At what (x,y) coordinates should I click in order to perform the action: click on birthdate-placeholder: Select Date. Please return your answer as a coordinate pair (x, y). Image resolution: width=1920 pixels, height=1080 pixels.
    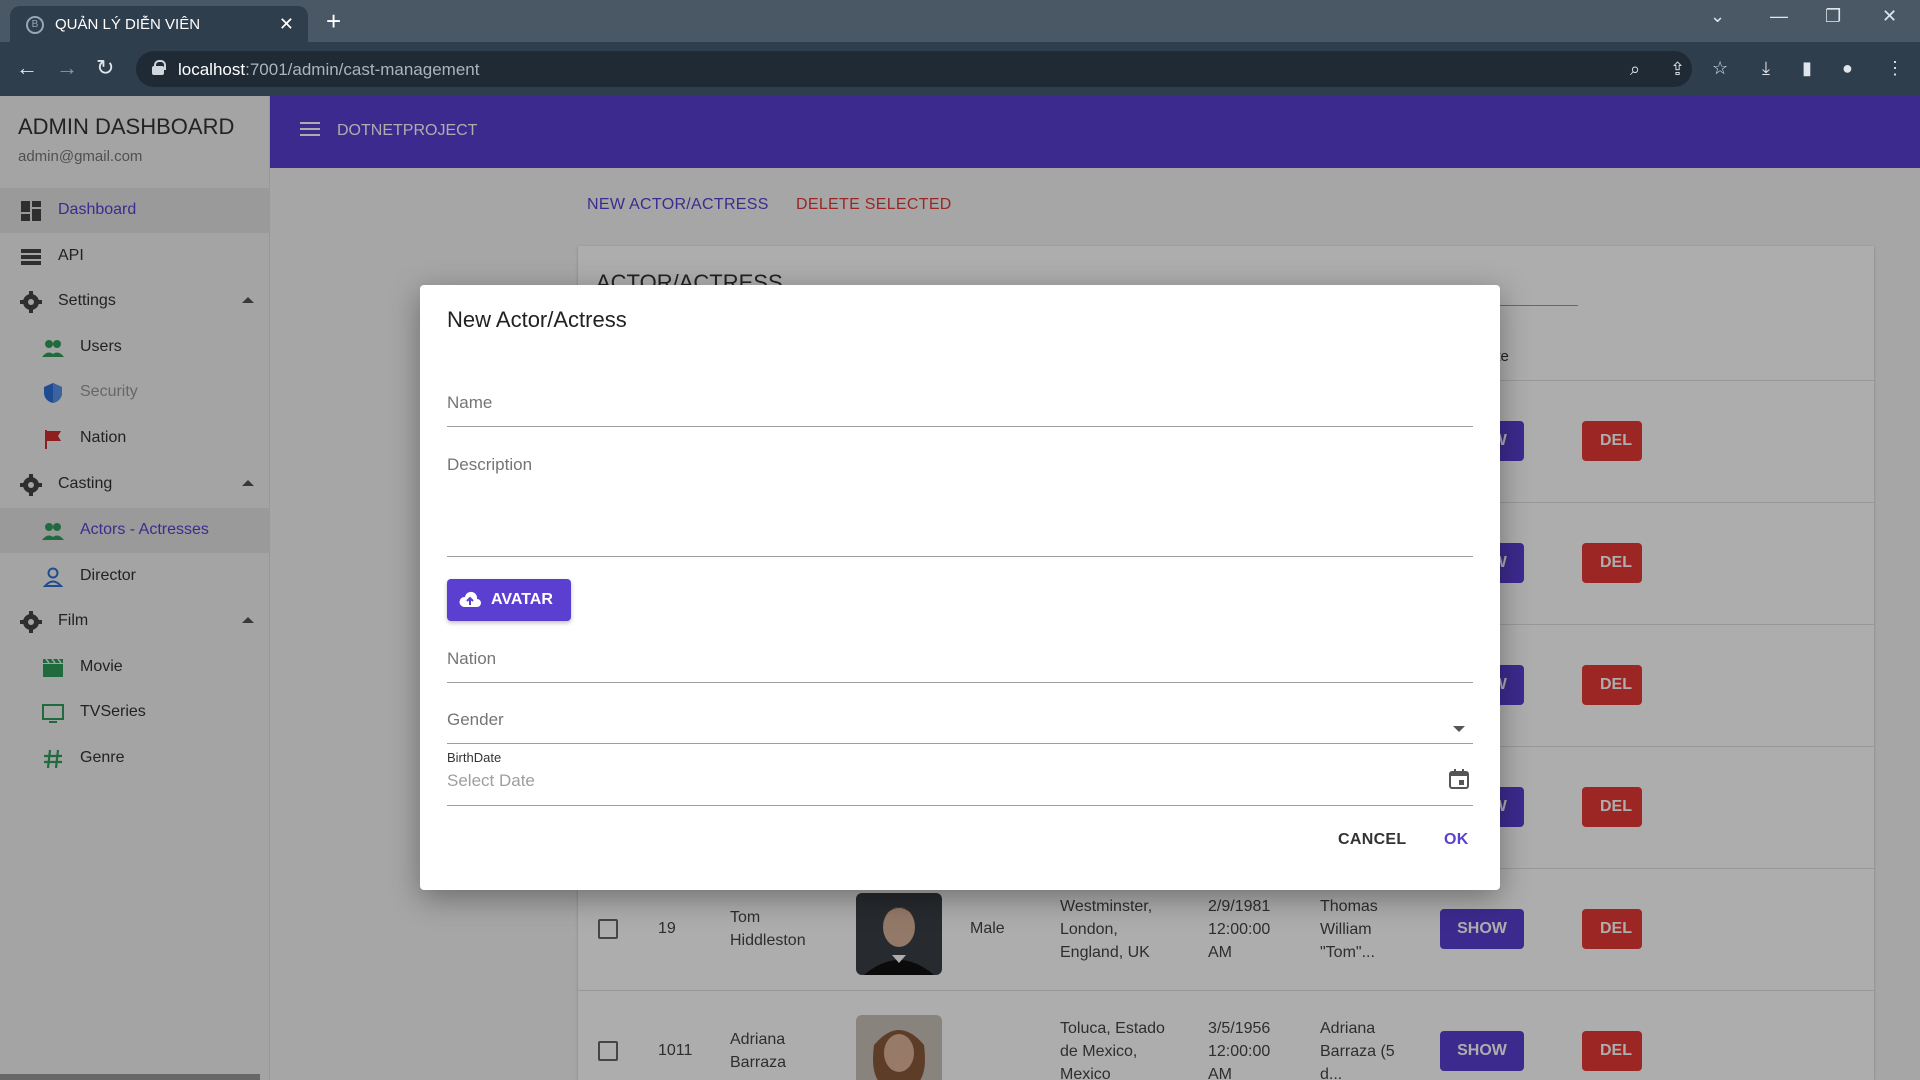
    Looking at the image, I should click on (491, 780).